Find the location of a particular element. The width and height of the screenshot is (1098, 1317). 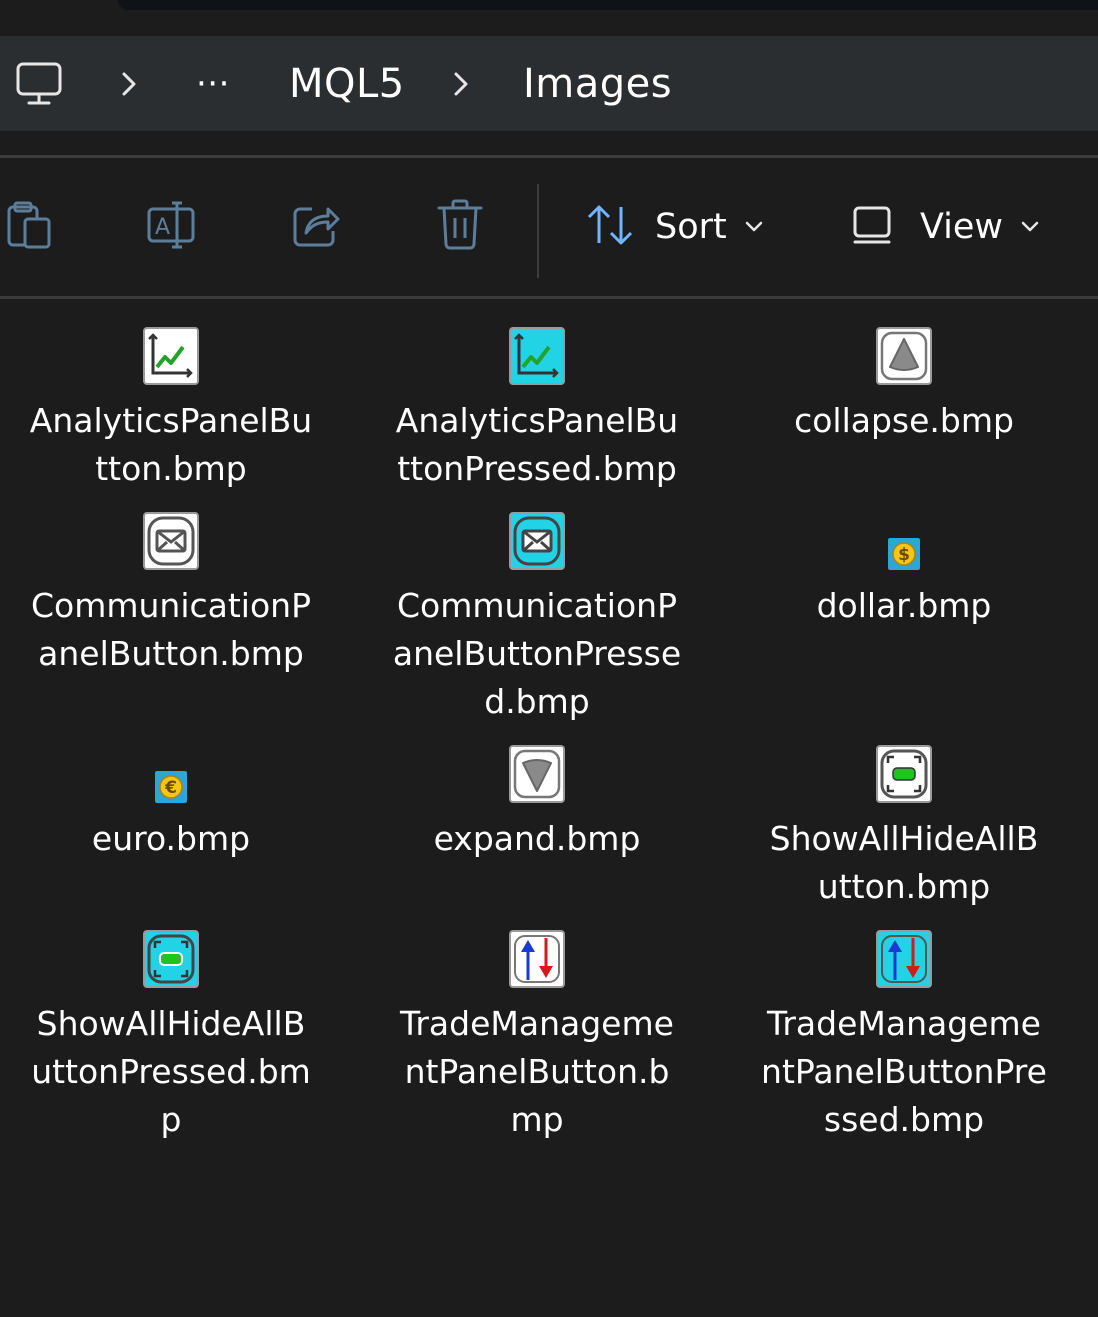

sort-button: Sort is located at coordinates (680, 227).